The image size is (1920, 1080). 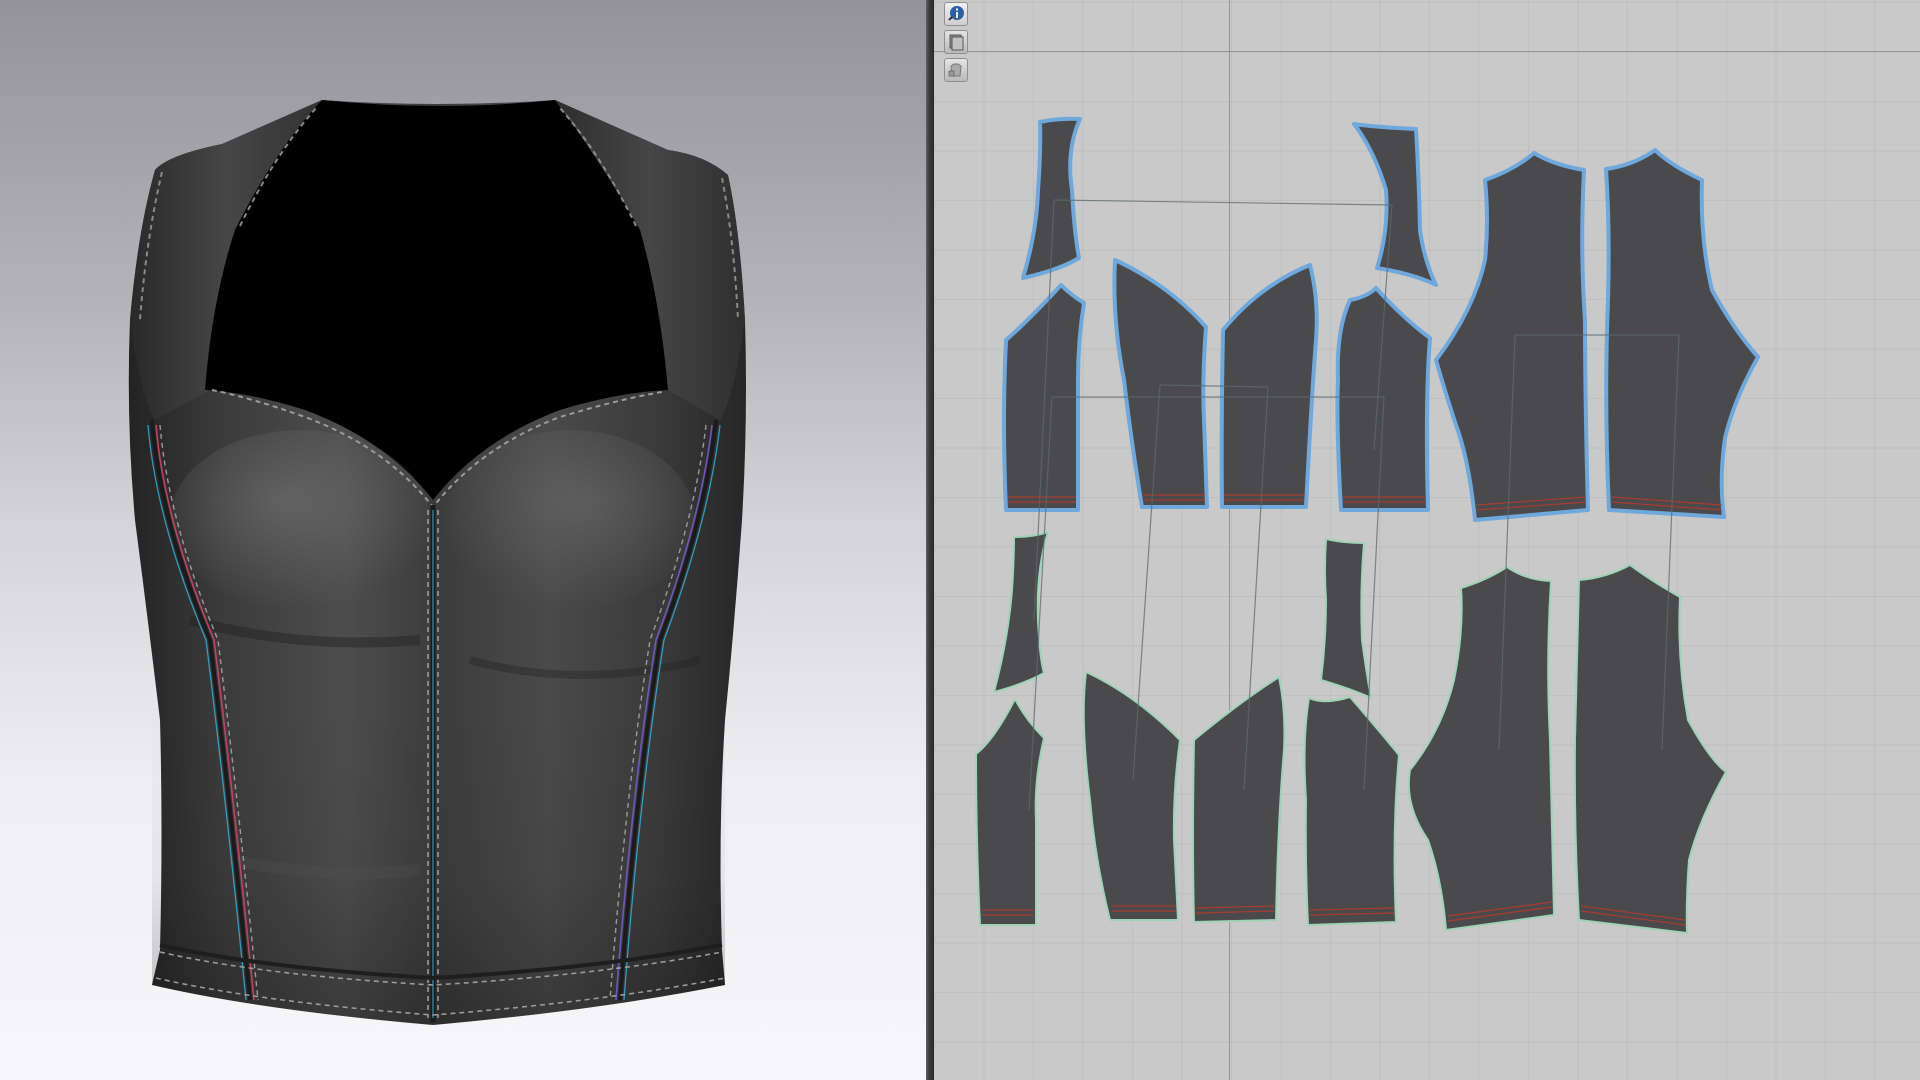 I want to click on pattern-piece-front-side-lining-right, so click(x=1351, y=811).